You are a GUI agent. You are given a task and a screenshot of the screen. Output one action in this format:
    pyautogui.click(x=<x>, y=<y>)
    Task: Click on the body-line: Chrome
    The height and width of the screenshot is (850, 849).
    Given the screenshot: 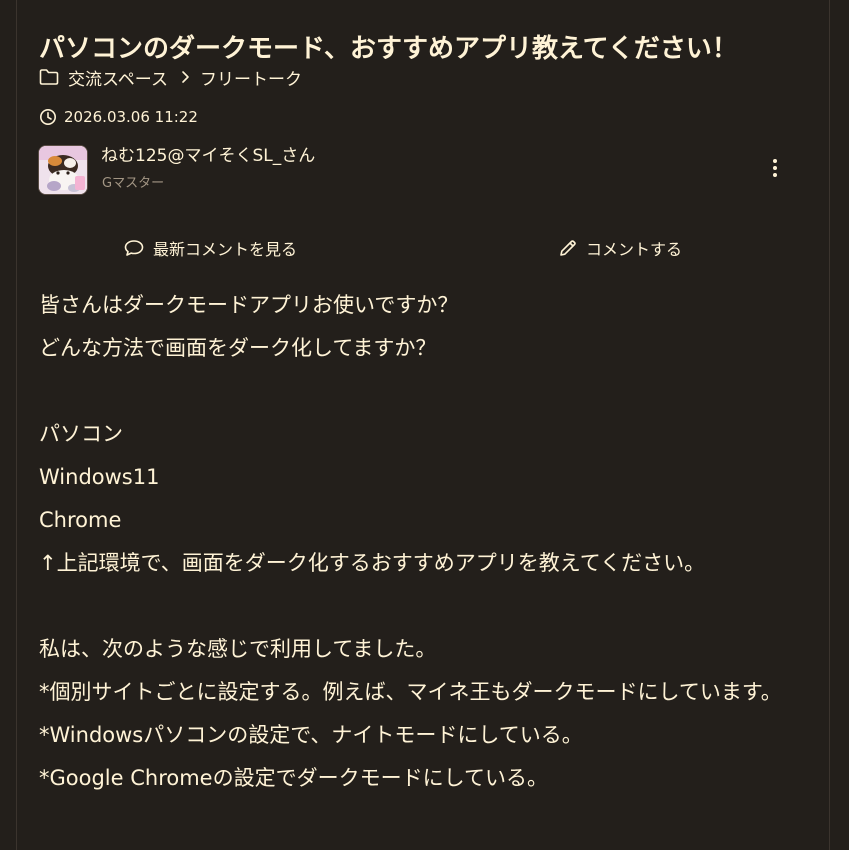 What is the action you would take?
    pyautogui.click(x=80, y=520)
    